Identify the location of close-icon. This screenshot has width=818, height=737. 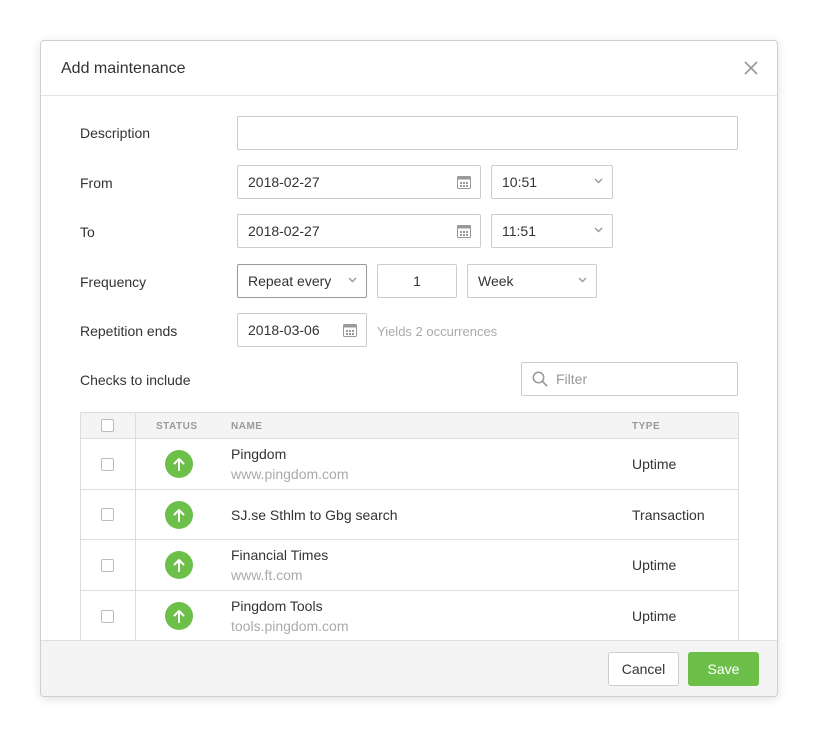
(751, 68).